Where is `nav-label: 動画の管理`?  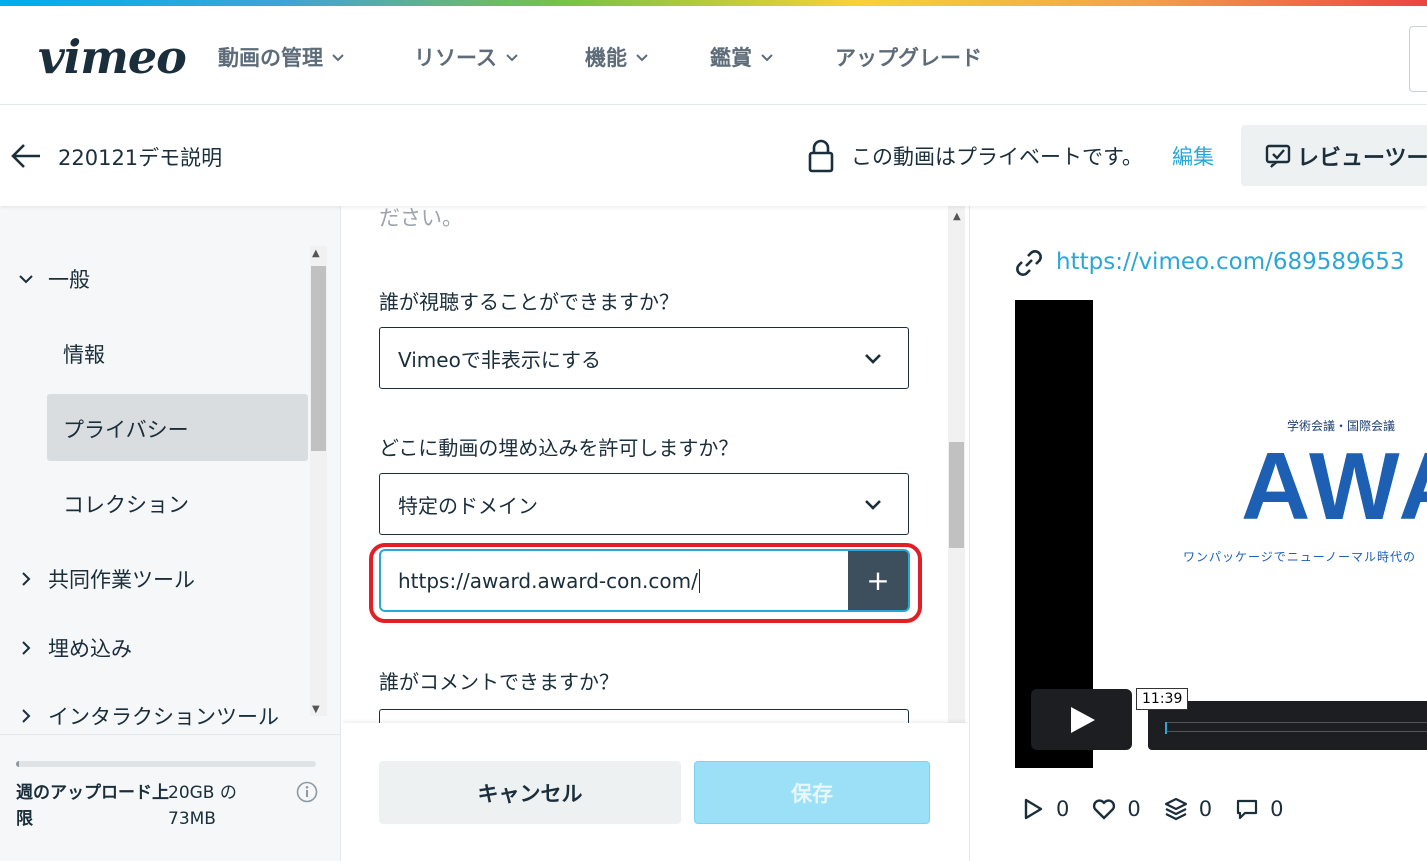
nav-label: 動画の管理 is located at coordinates (270, 58).